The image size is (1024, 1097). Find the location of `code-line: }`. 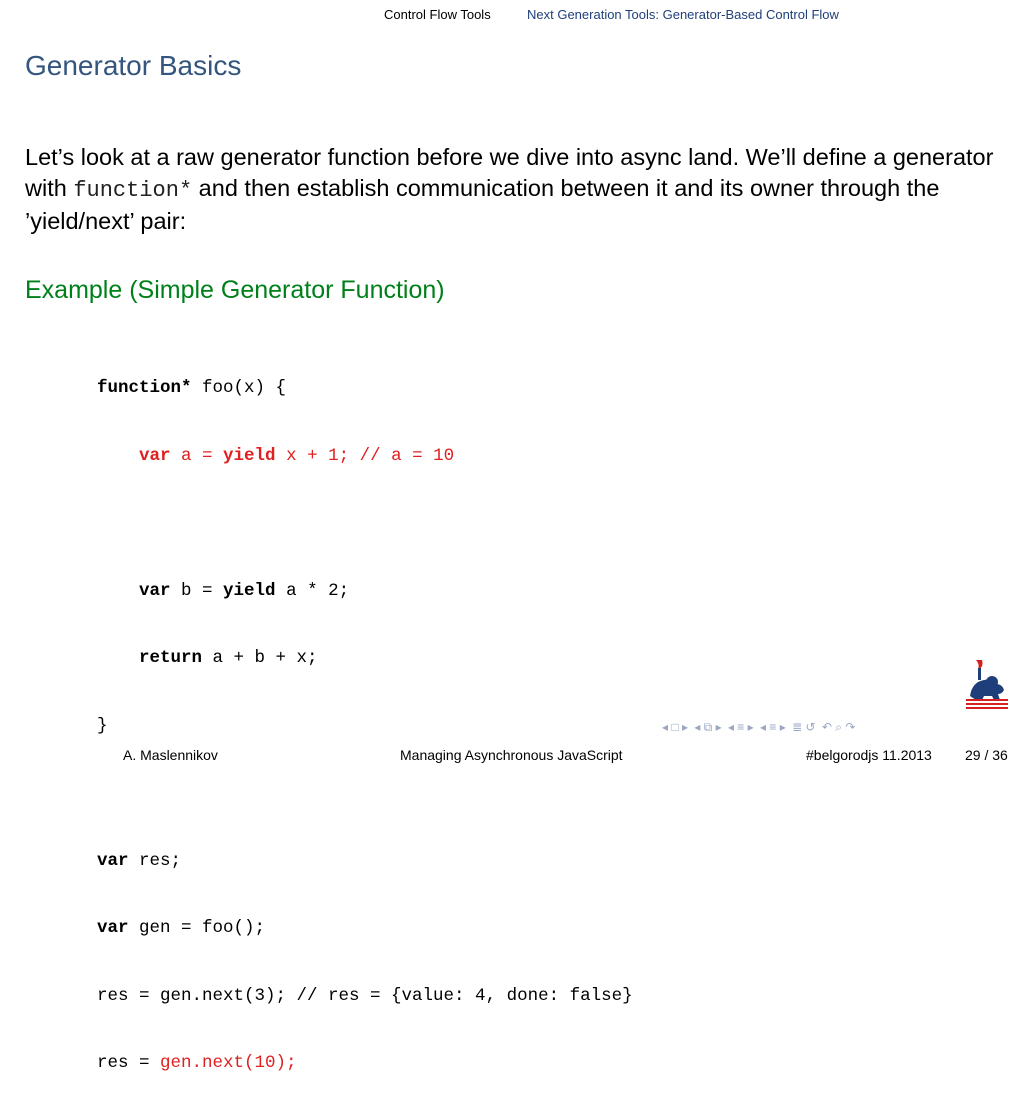

code-line: } is located at coordinates (102, 725).